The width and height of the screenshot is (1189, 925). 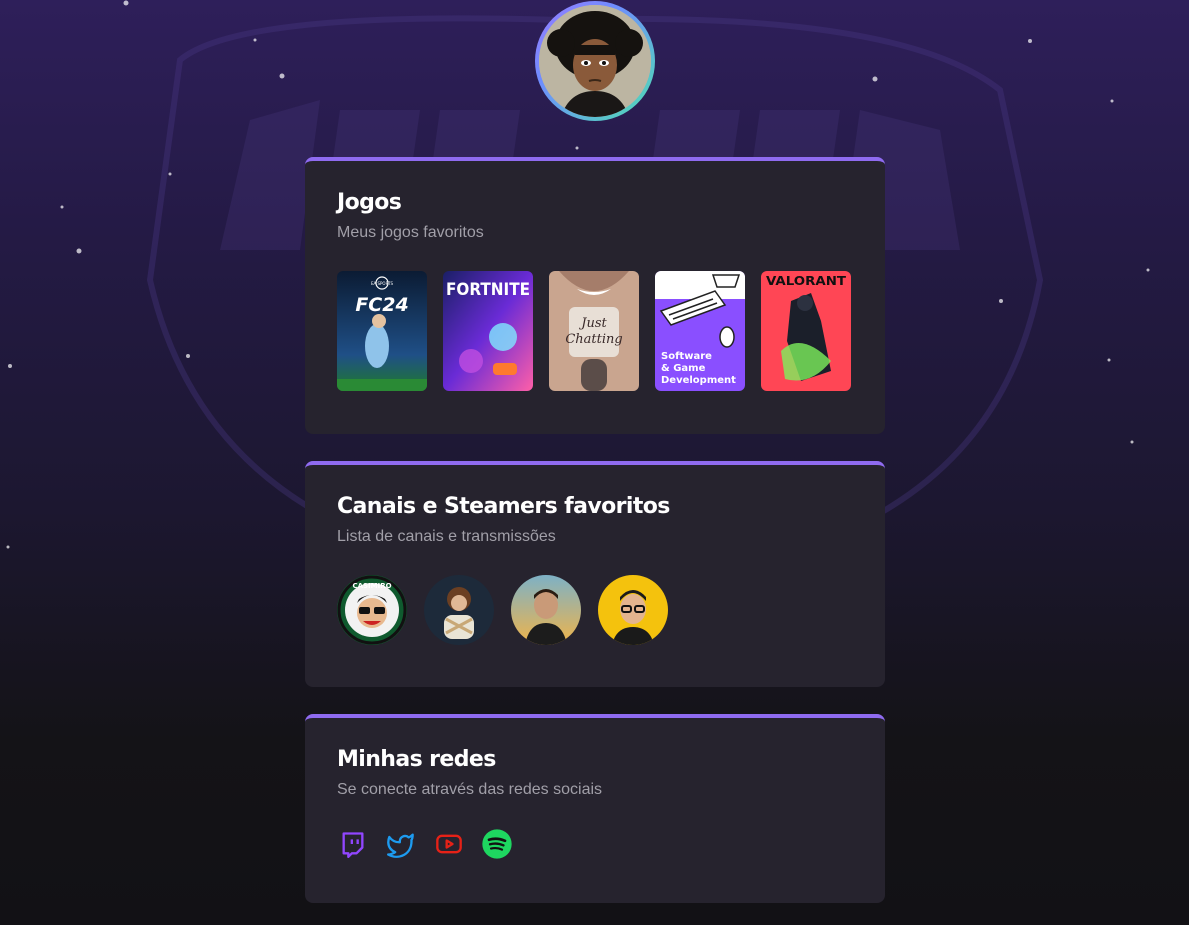 What do you see at coordinates (592, 323) in the screenshot?
I see `just-chatting-label: Just` at bounding box center [592, 323].